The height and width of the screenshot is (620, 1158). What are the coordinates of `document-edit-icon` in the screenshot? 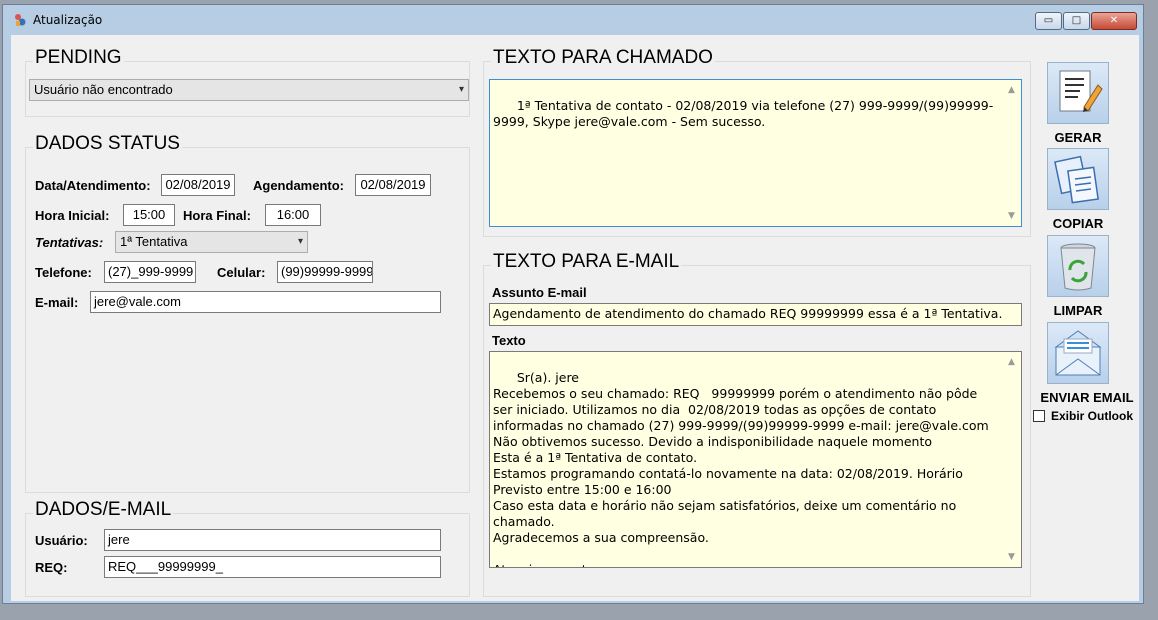 It's located at (1081, 91).